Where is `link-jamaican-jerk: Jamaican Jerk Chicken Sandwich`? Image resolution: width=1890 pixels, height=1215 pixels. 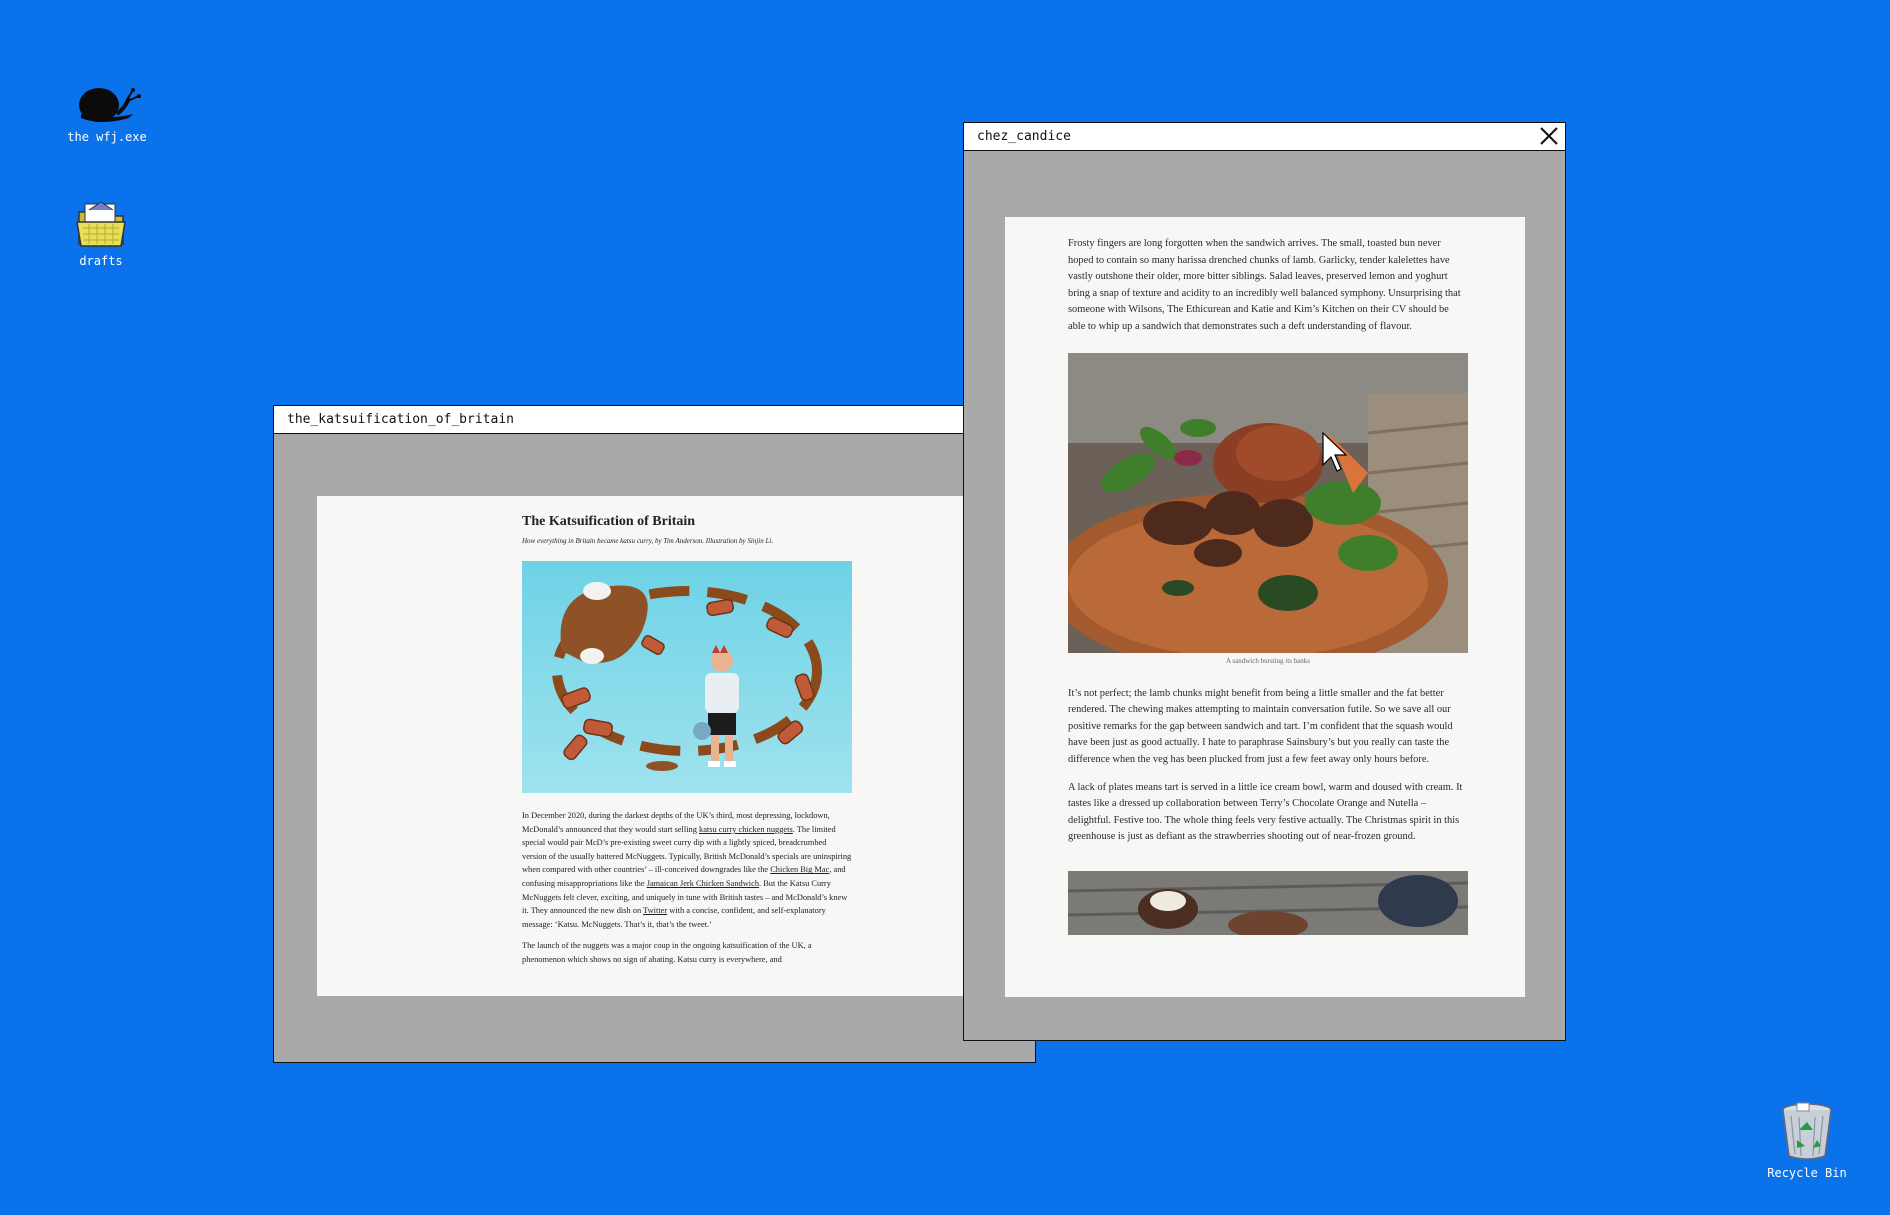 link-jamaican-jerk: Jamaican Jerk Chicken Sandwich is located at coordinates (703, 883).